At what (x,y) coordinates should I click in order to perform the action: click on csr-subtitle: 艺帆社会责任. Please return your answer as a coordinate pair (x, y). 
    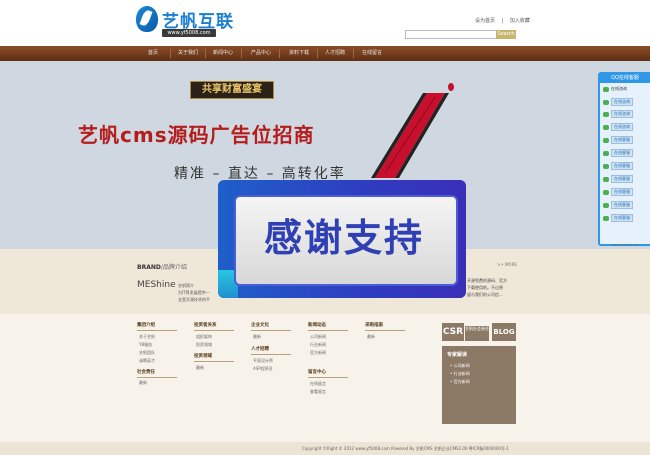
    Looking at the image, I should click on (477, 333).